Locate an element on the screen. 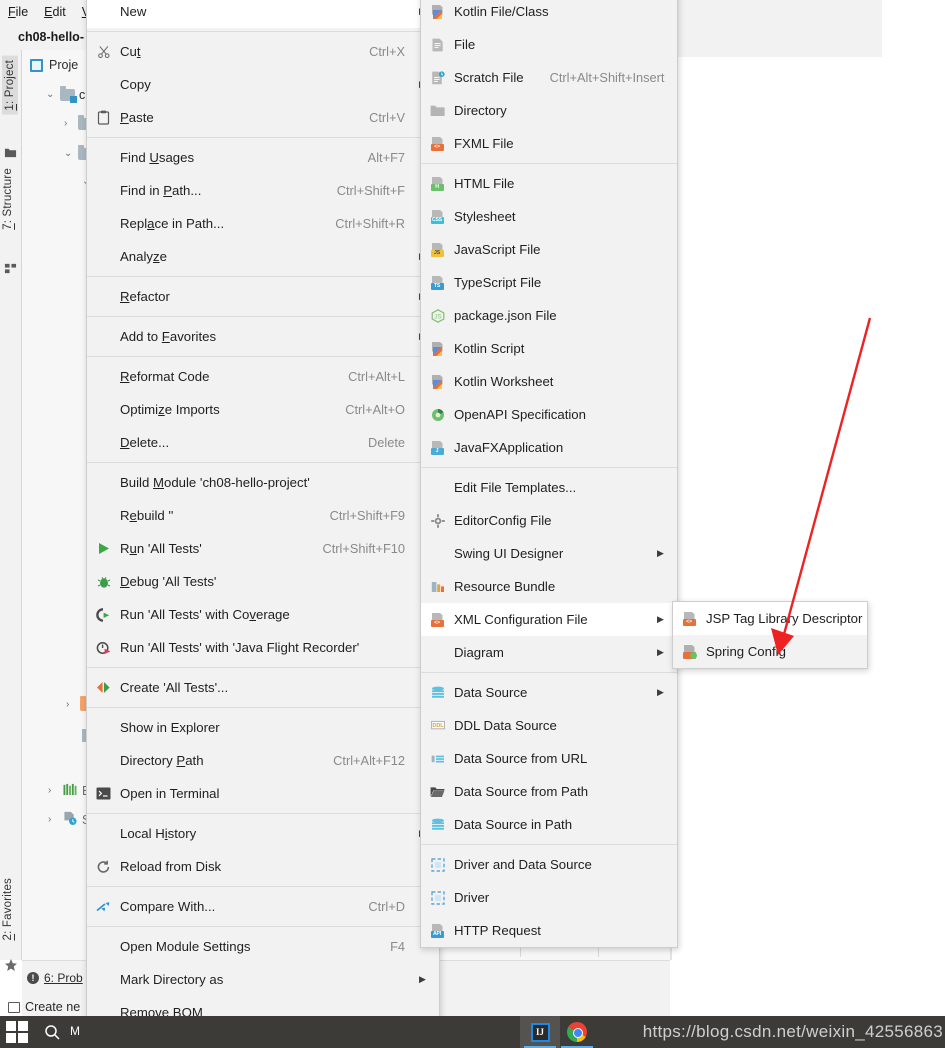 The height and width of the screenshot is (1048, 945). menu-item-label: Kotlin Worksheet is located at coordinates (504, 381).